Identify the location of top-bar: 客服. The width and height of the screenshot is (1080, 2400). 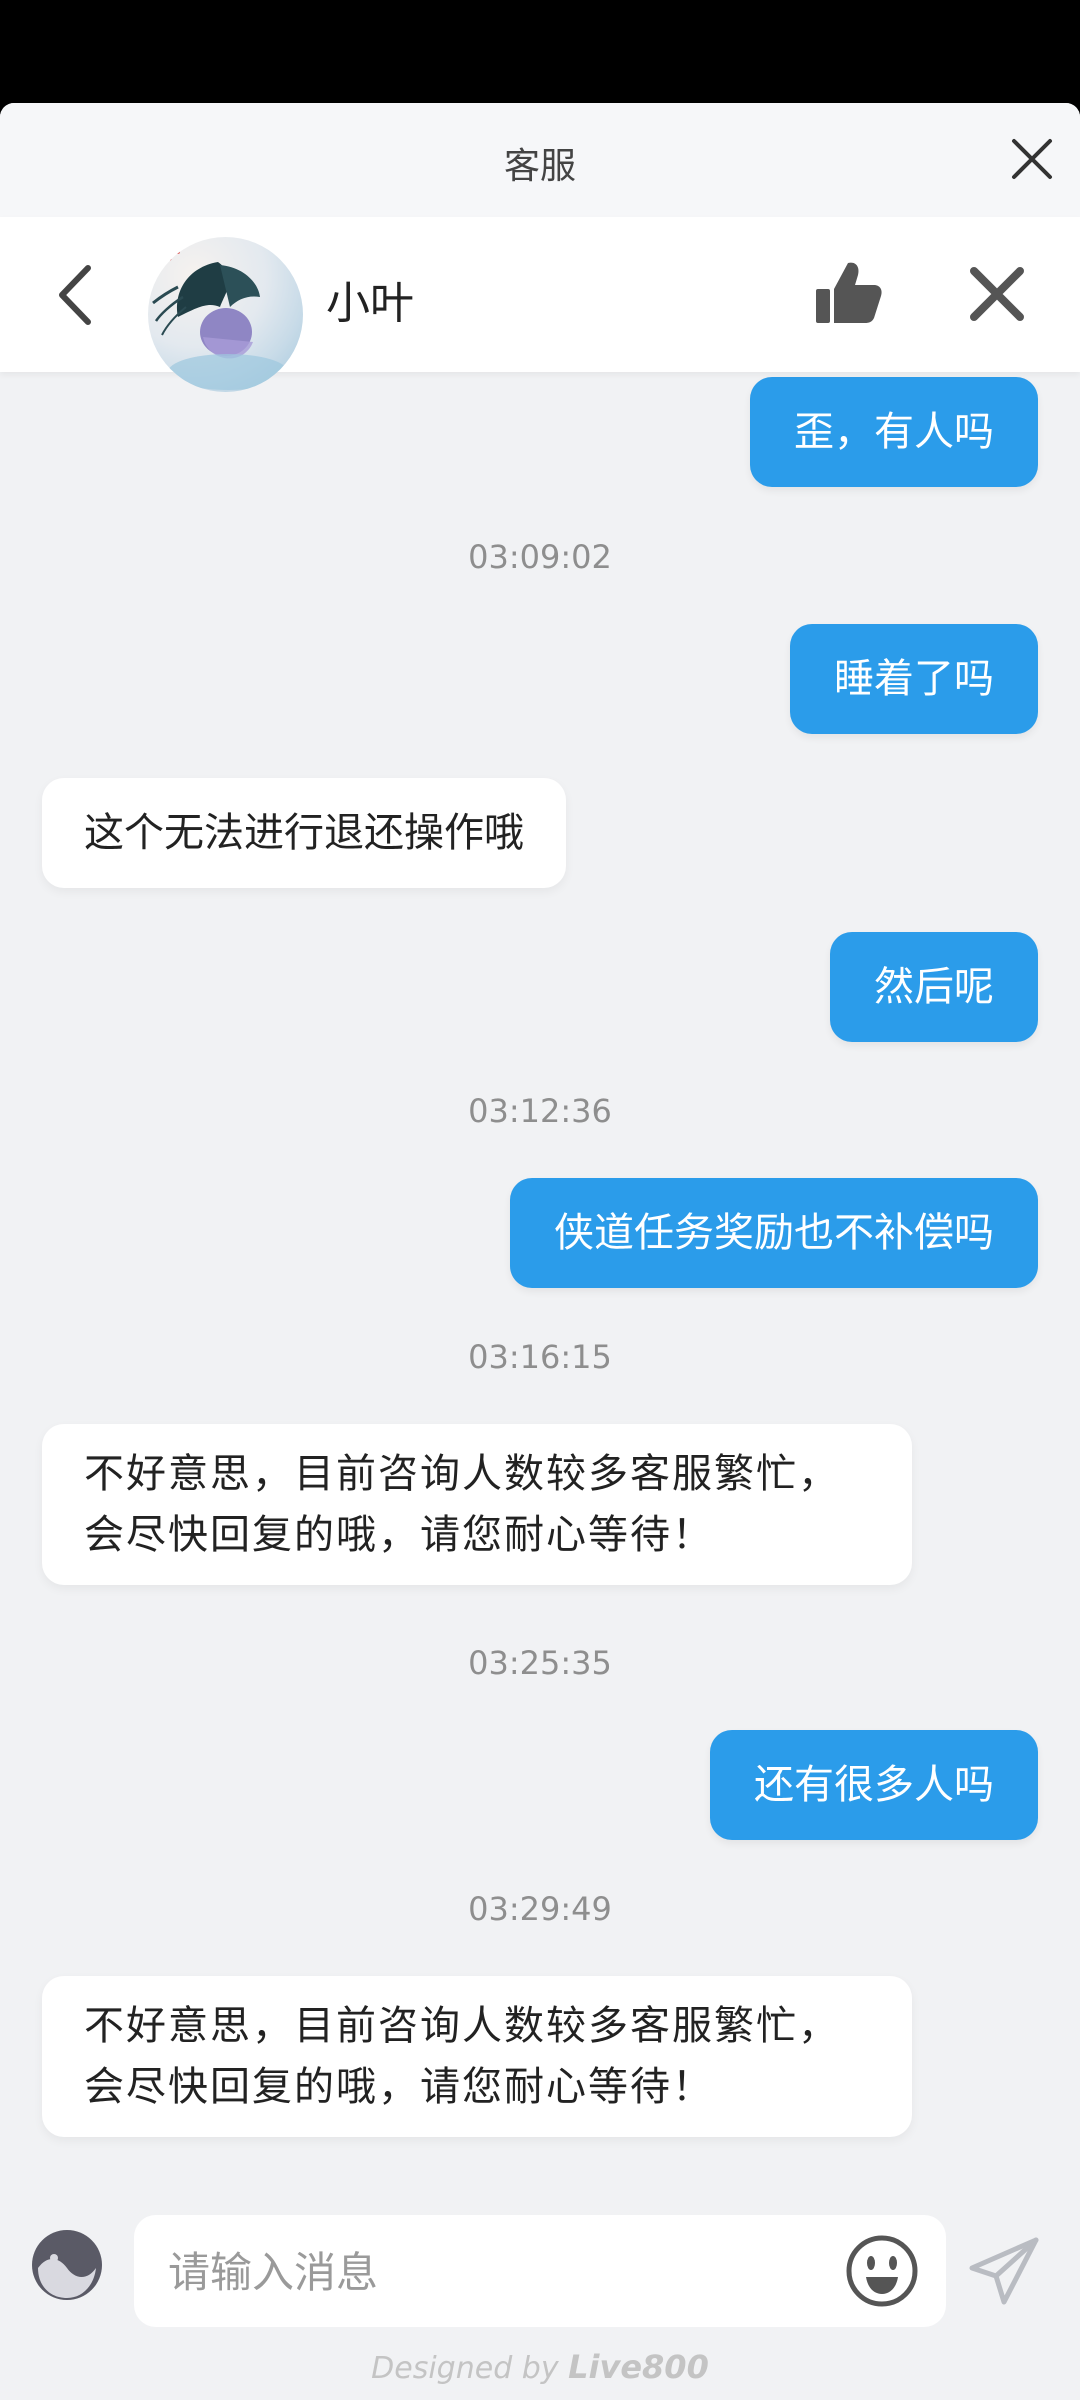
(540, 160).